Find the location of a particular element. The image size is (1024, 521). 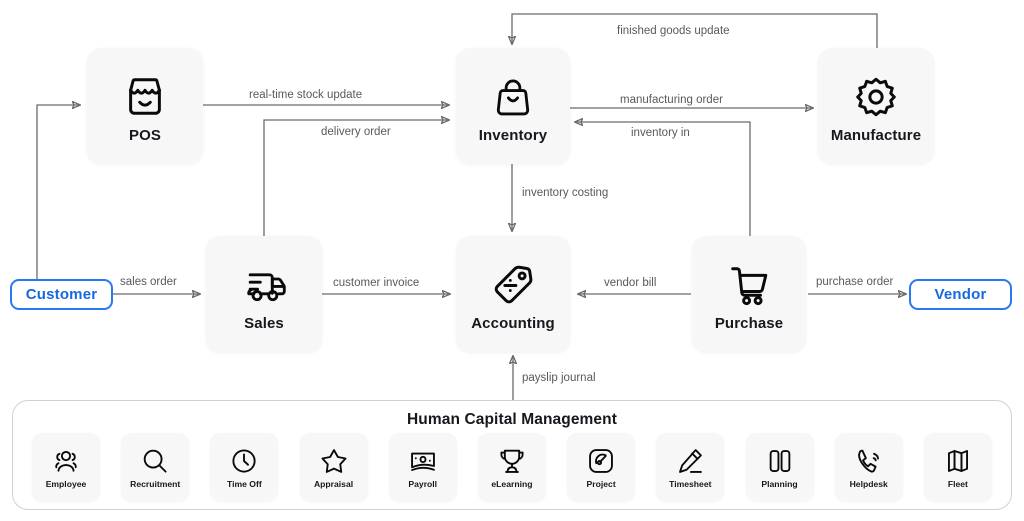

trophy-icon is located at coordinates (512, 461).